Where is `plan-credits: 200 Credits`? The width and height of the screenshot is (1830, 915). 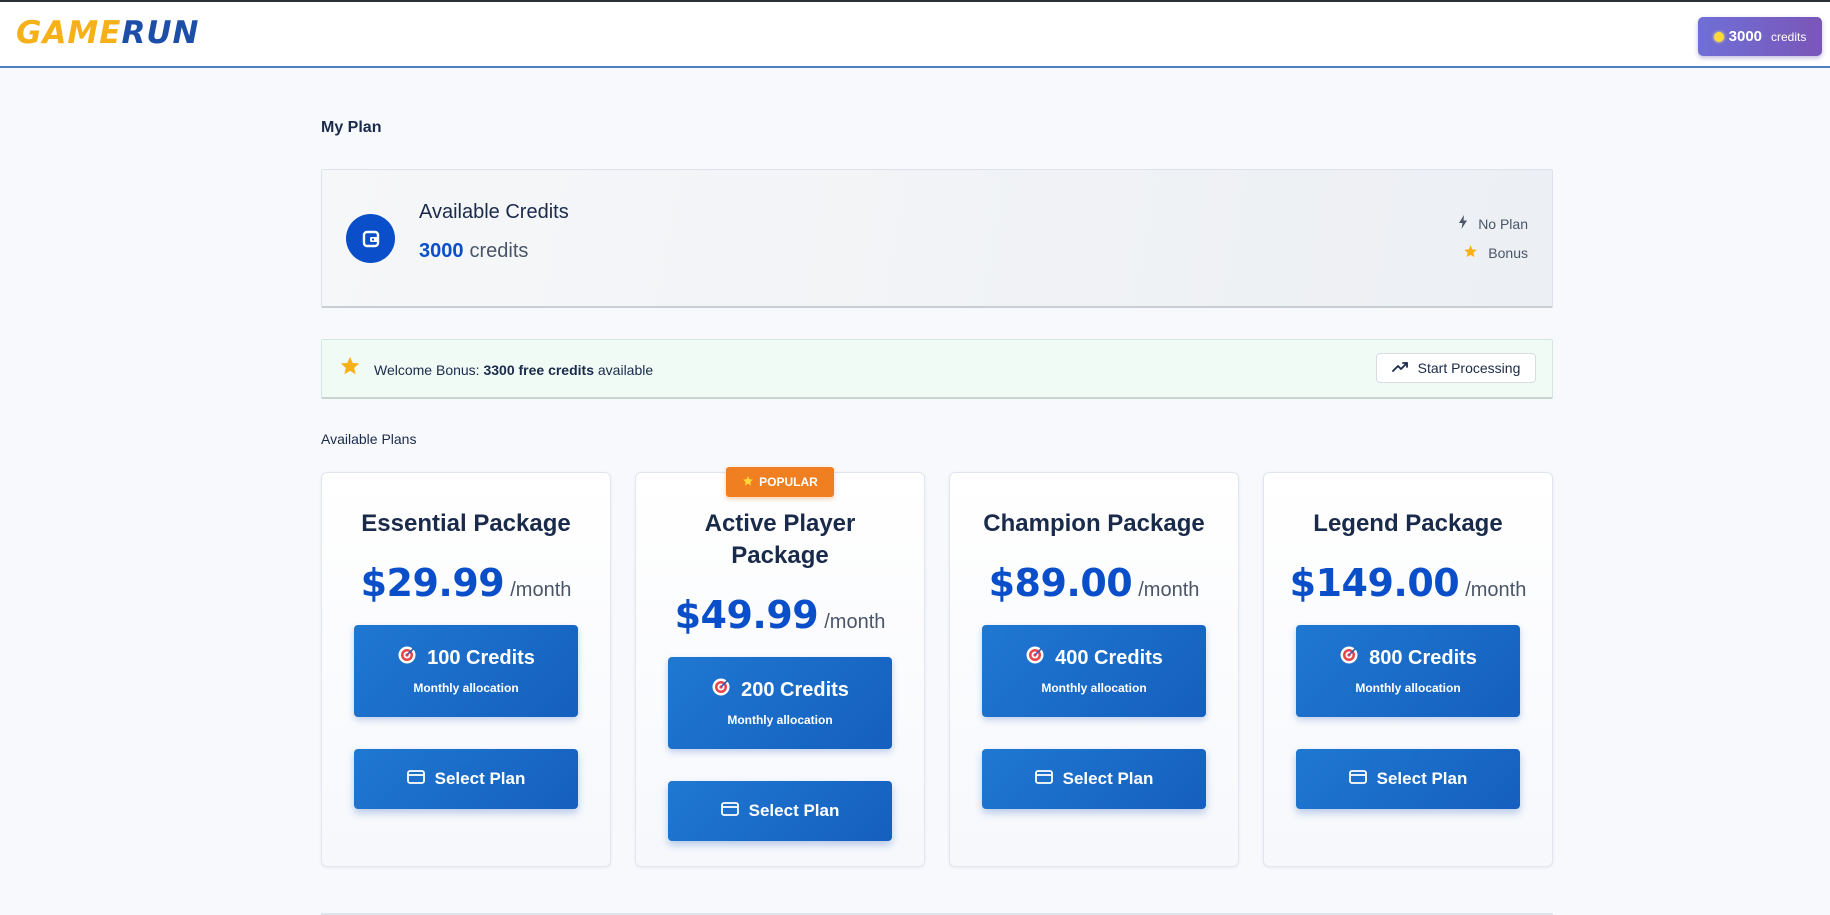 plan-credits: 200 Credits is located at coordinates (795, 689).